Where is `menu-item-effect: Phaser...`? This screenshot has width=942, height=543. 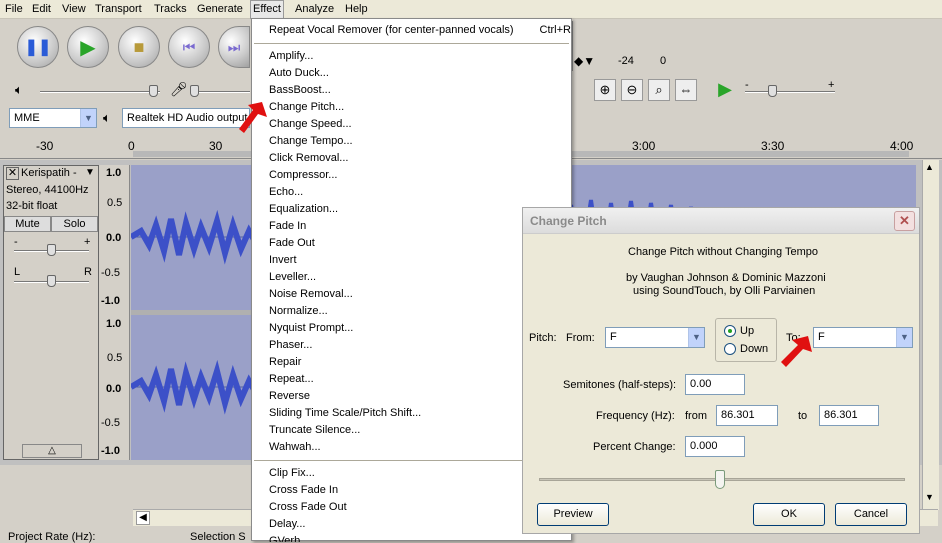 menu-item-effect: Phaser... is located at coordinates (290, 345).